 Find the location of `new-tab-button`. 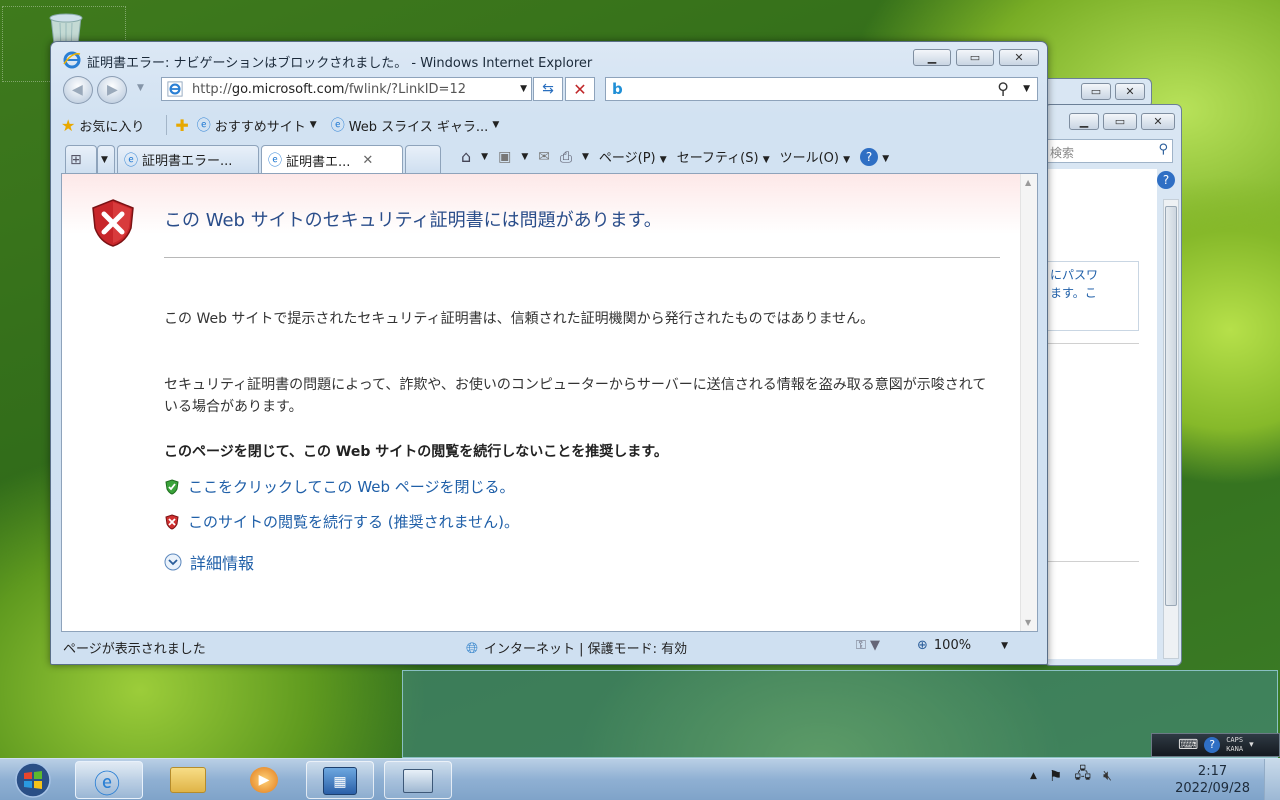

new-tab-button is located at coordinates (423, 159).